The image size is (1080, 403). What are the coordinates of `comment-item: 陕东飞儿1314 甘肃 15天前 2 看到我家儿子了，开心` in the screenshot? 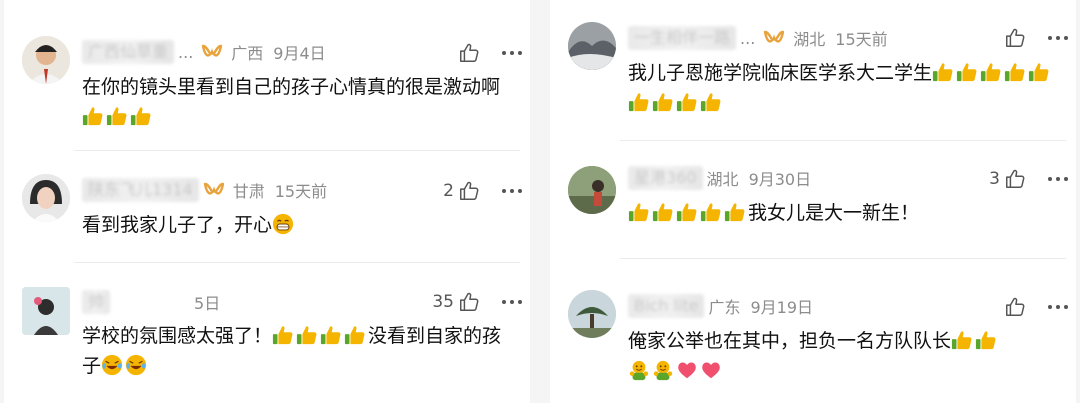 It's located at (267, 215).